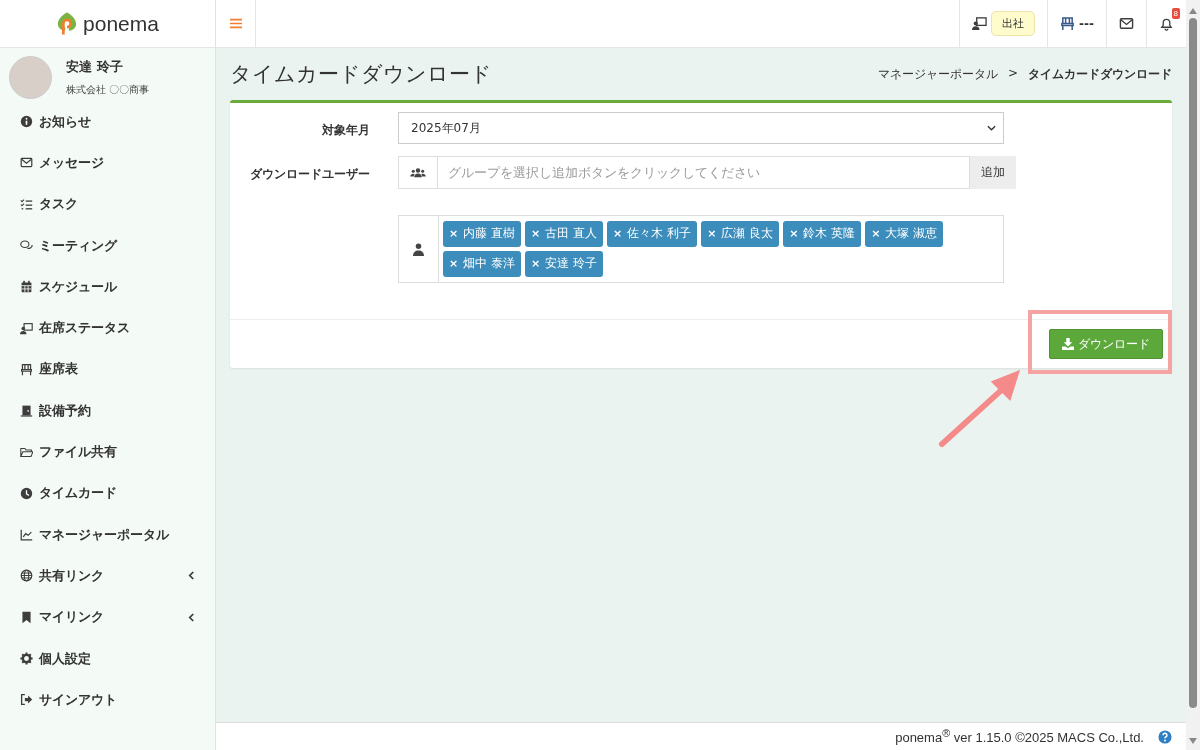 Image resolution: width=1200 pixels, height=750 pixels. I want to click on folder-icon, so click(26, 452).